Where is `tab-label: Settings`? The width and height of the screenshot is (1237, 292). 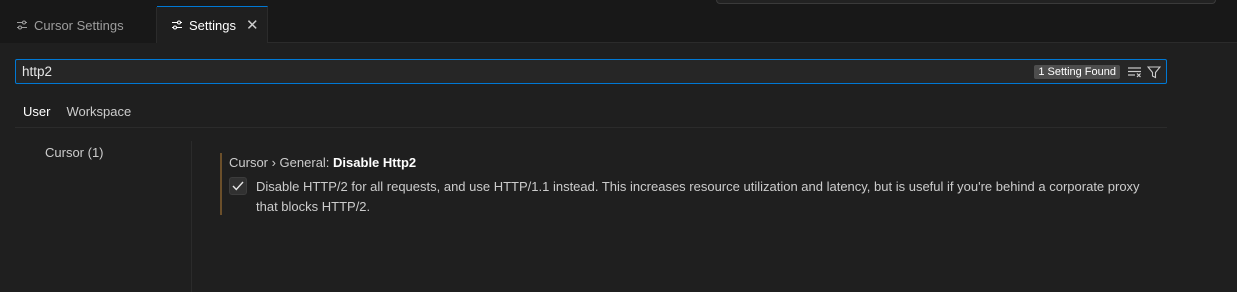 tab-label: Settings is located at coordinates (212, 25).